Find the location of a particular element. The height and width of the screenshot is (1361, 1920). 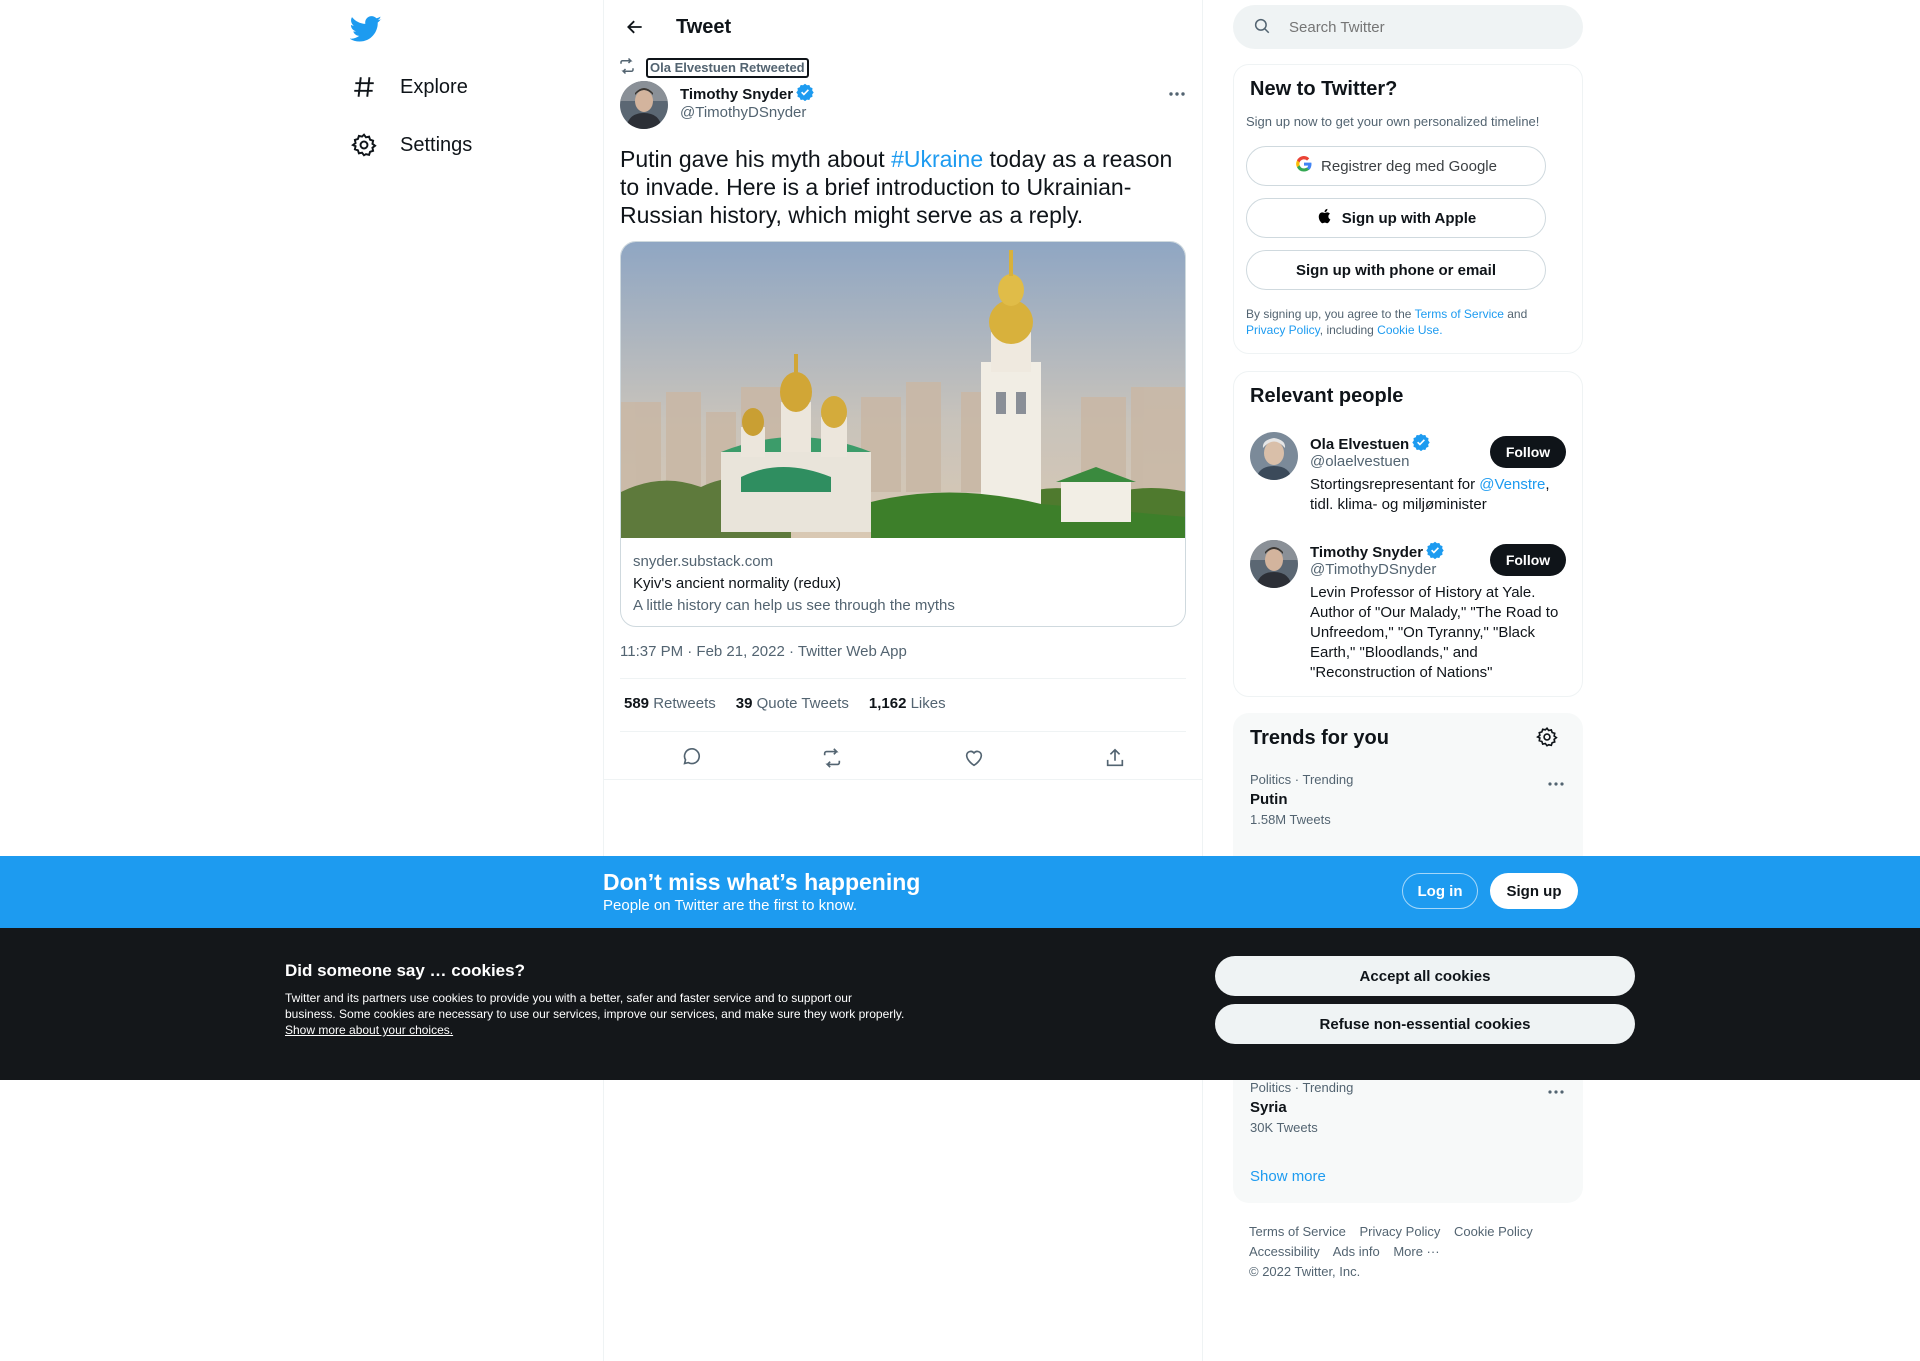

card-title: Kyiv's ancient normality (redux) is located at coordinates (737, 583).